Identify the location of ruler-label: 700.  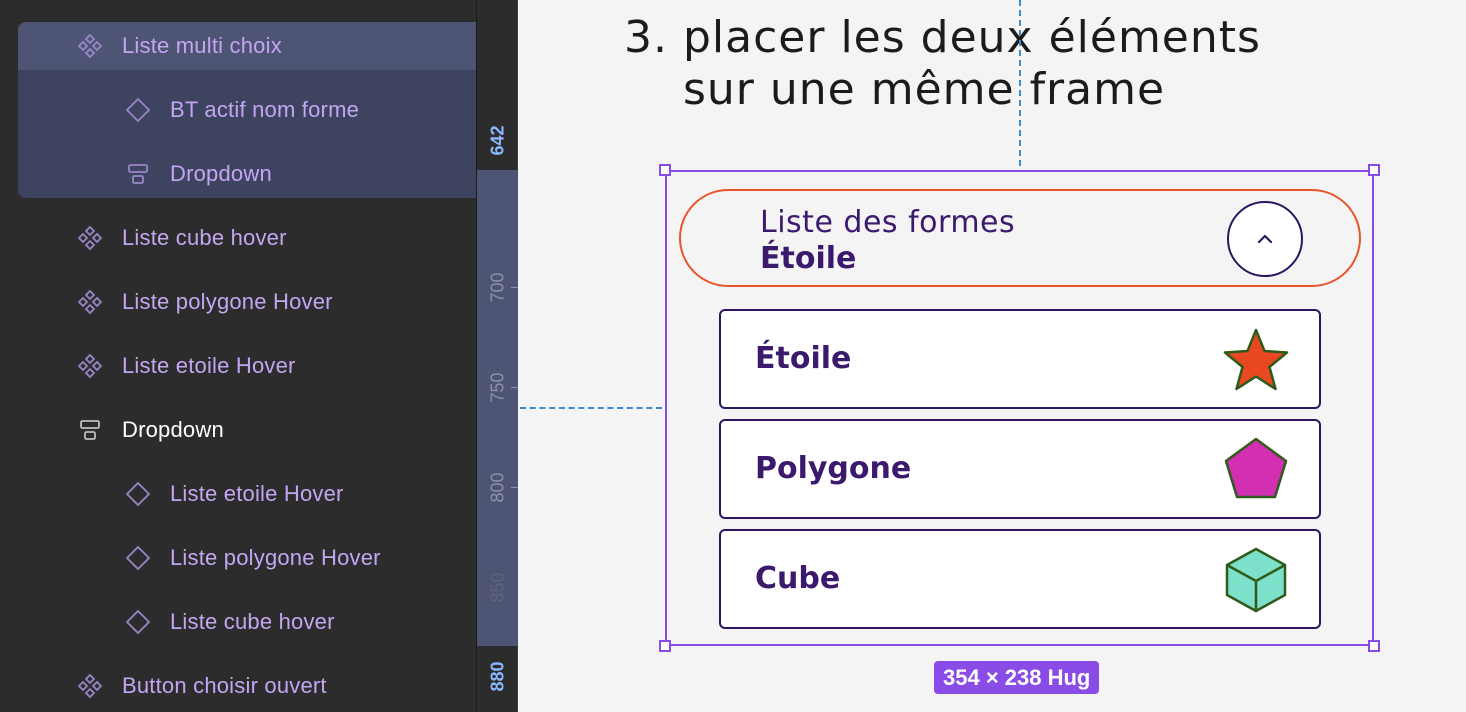
(497, 287).